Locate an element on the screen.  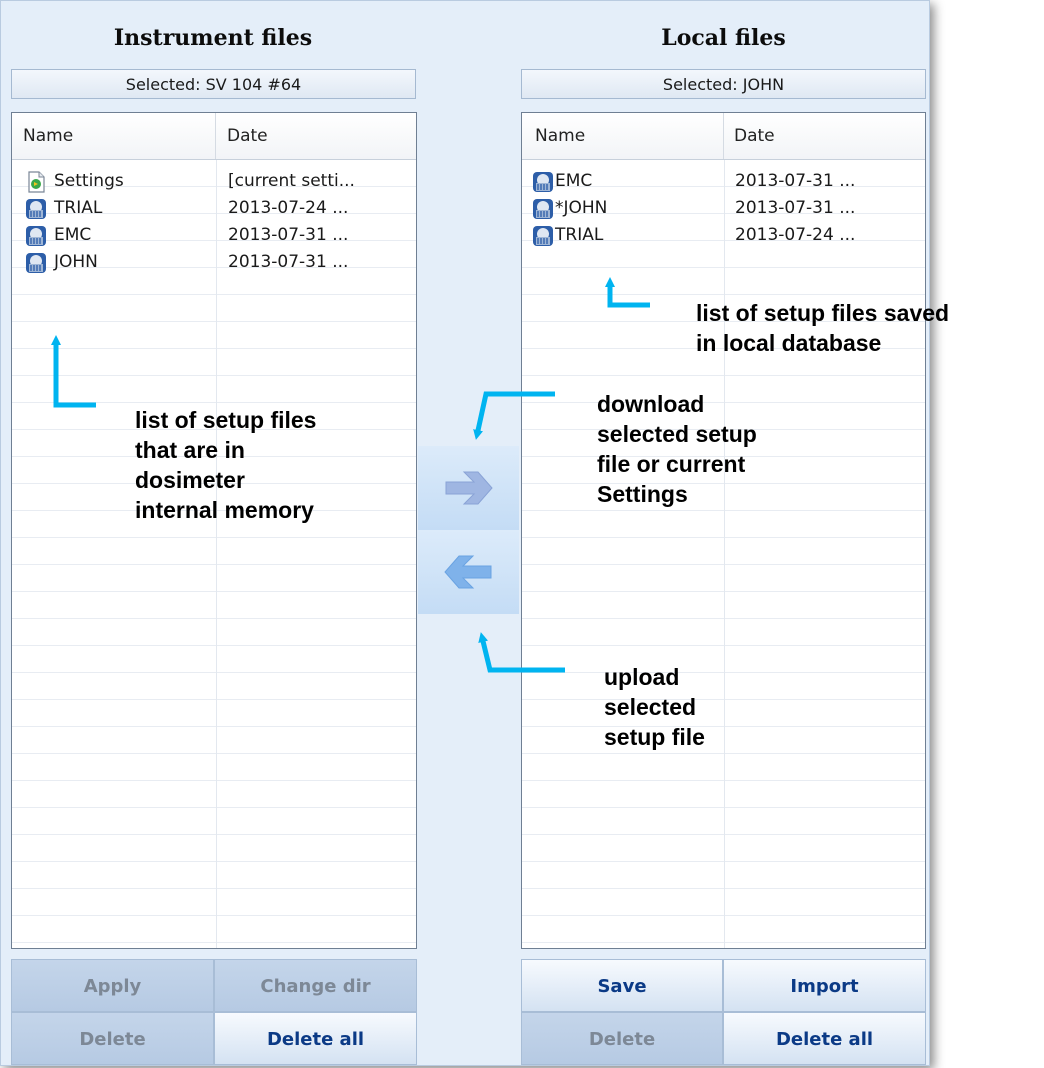
annotation-line: file or current is located at coordinates (671, 464).